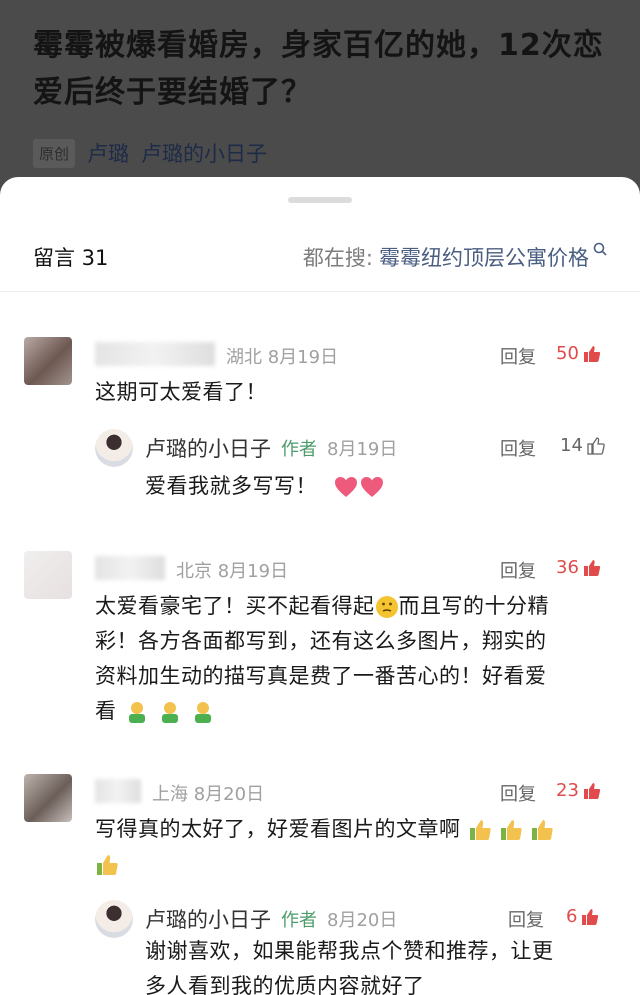  Describe the element at coordinates (318, 69) in the screenshot. I see `article-title: 霉霉被爆看婚房，身家百亿的她，12次恋爱后终于要结婚了？` at that location.